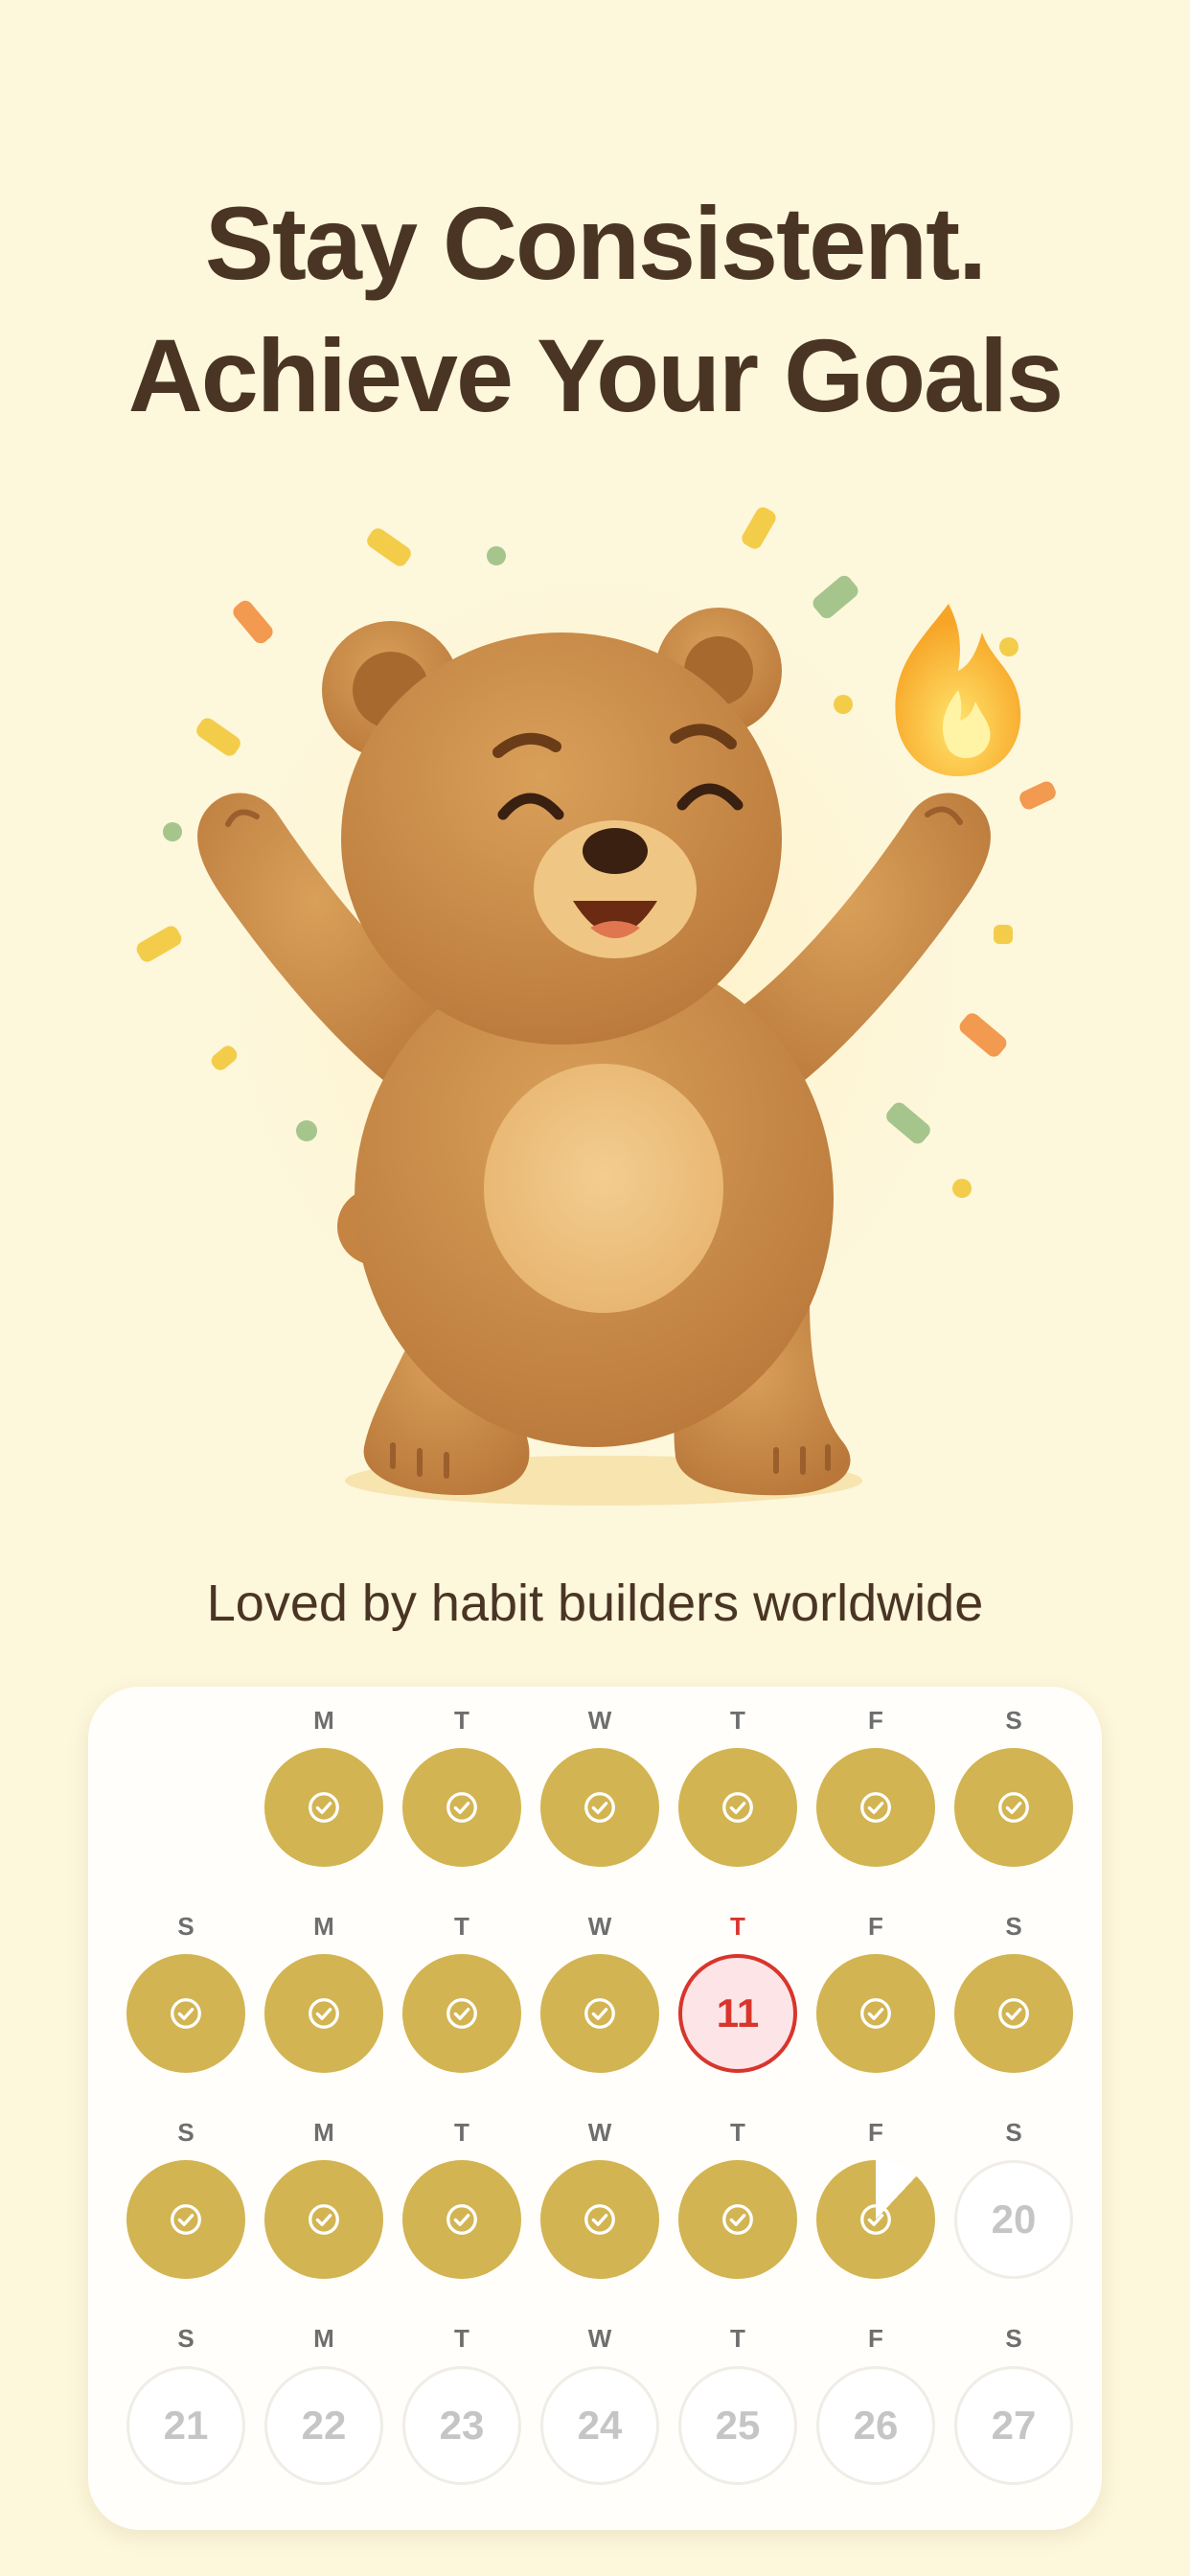 The height and width of the screenshot is (2576, 1190). I want to click on title-line-2: Achieve Your Goals, so click(595, 375).